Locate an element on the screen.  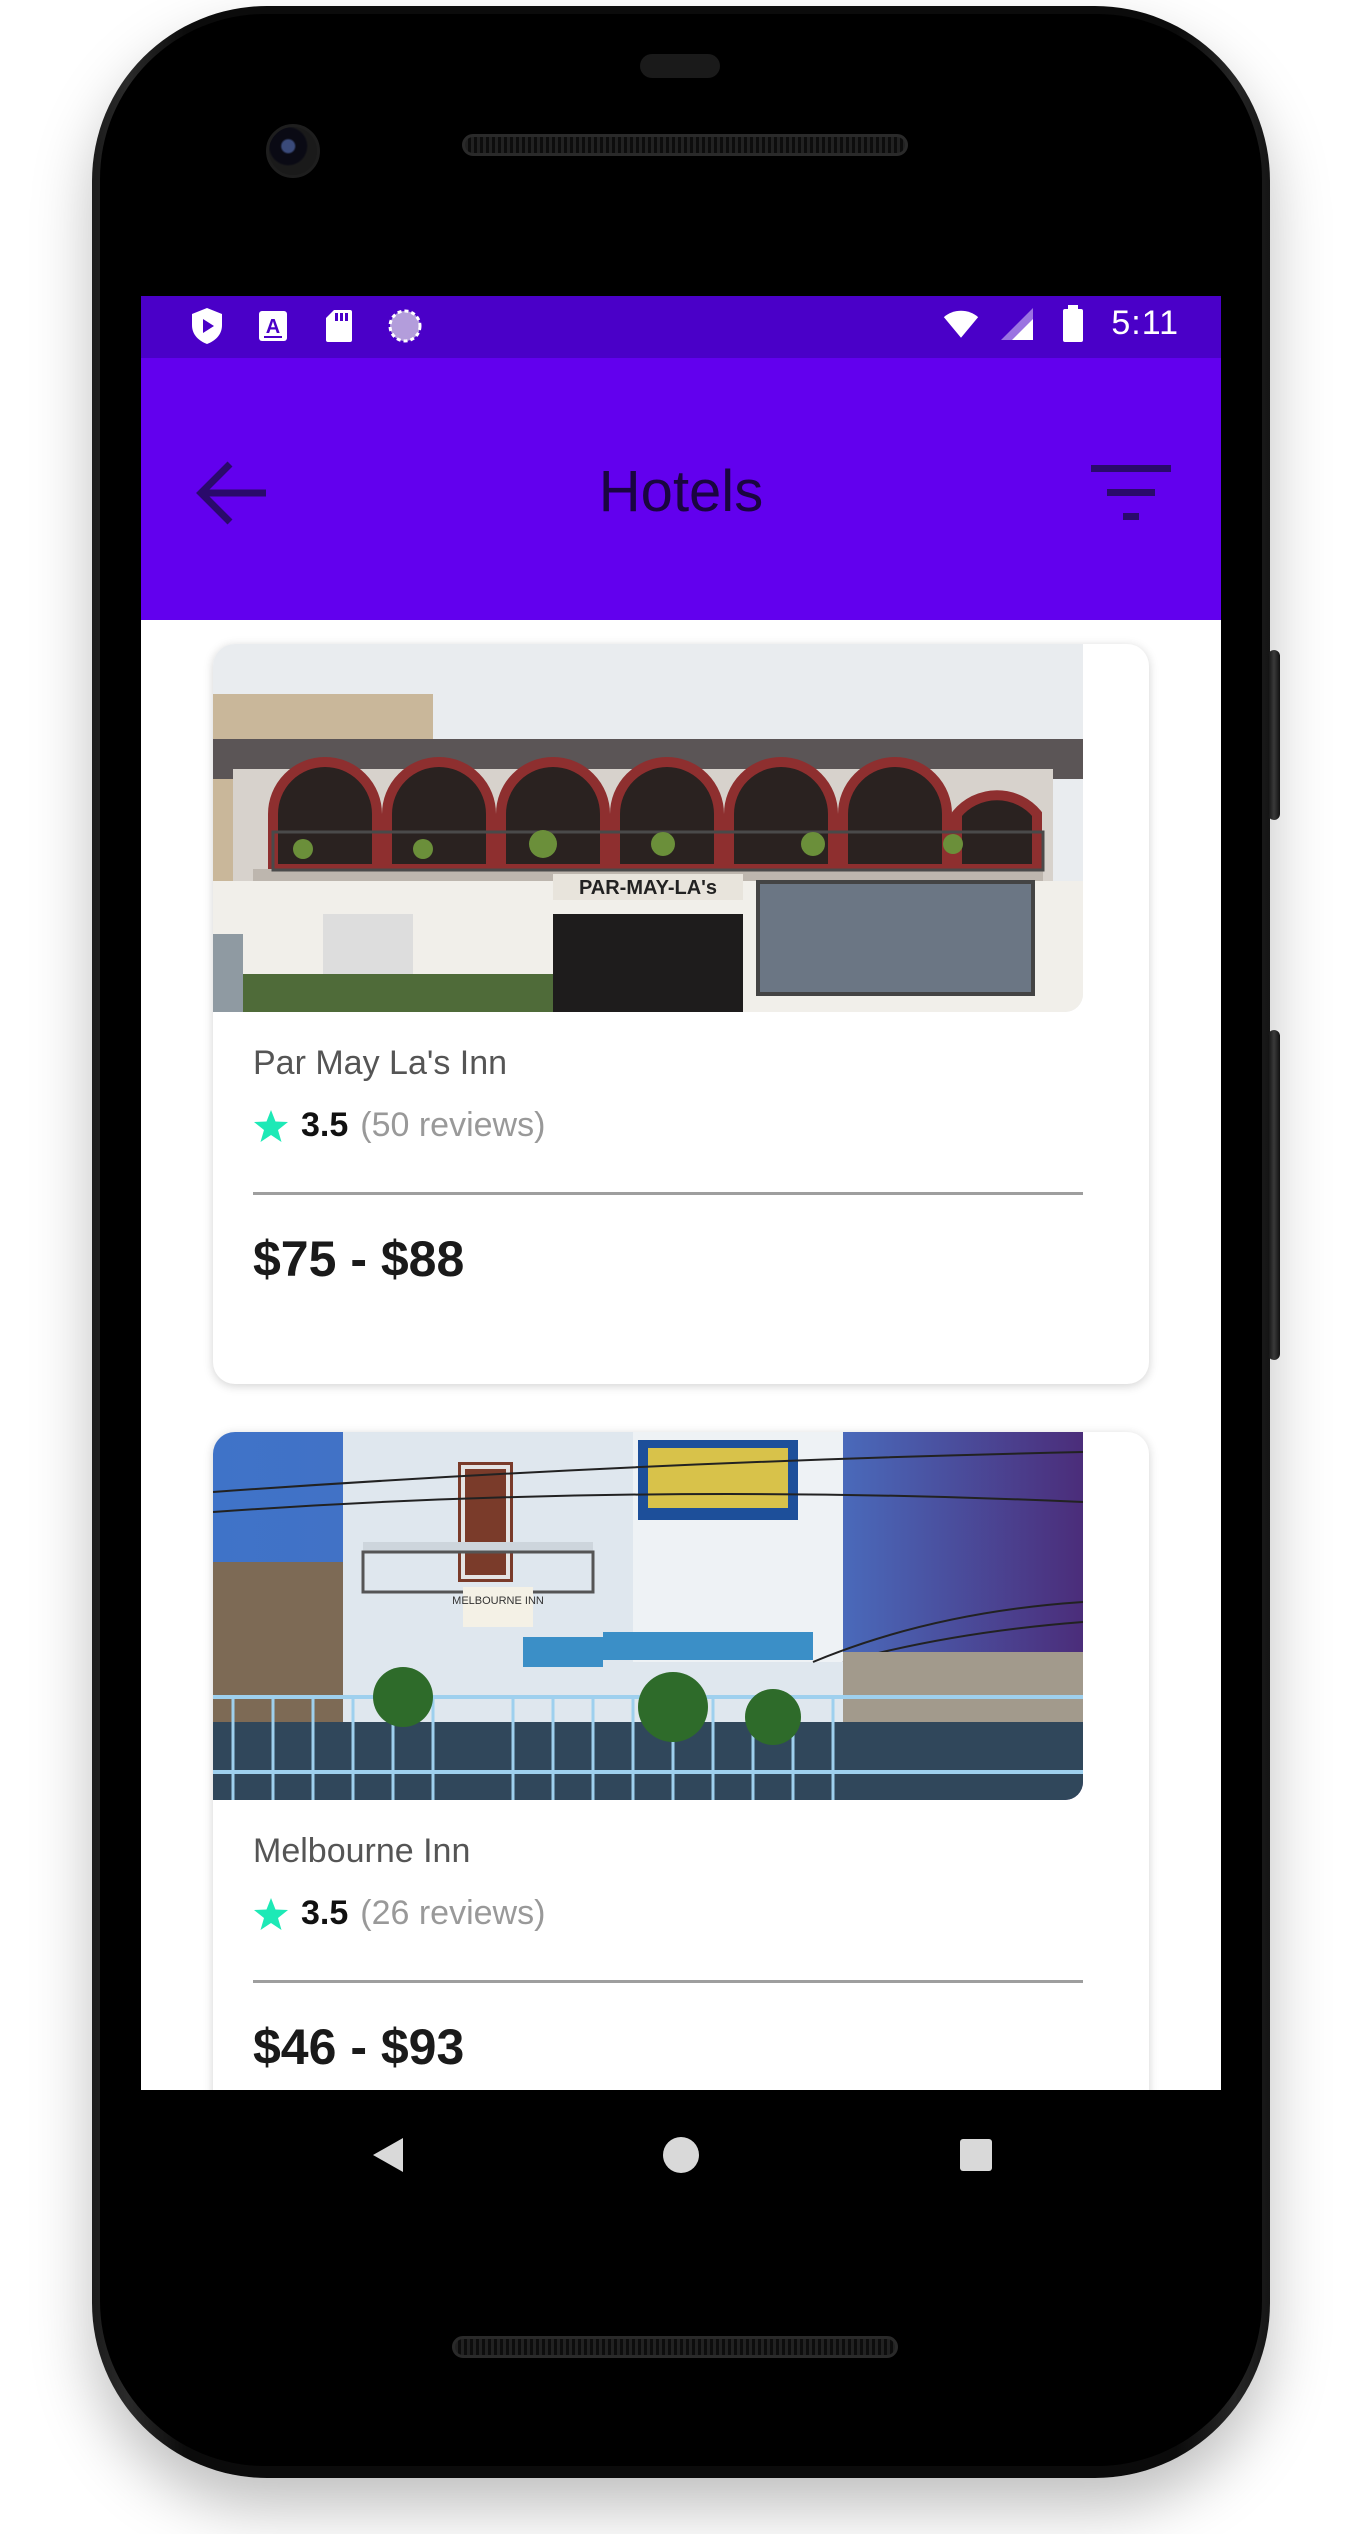
sd-card-icon is located at coordinates (339, 326).